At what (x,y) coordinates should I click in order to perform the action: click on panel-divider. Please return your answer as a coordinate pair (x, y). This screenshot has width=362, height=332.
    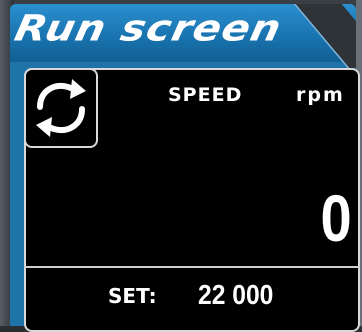
    Looking at the image, I should click on (192, 267).